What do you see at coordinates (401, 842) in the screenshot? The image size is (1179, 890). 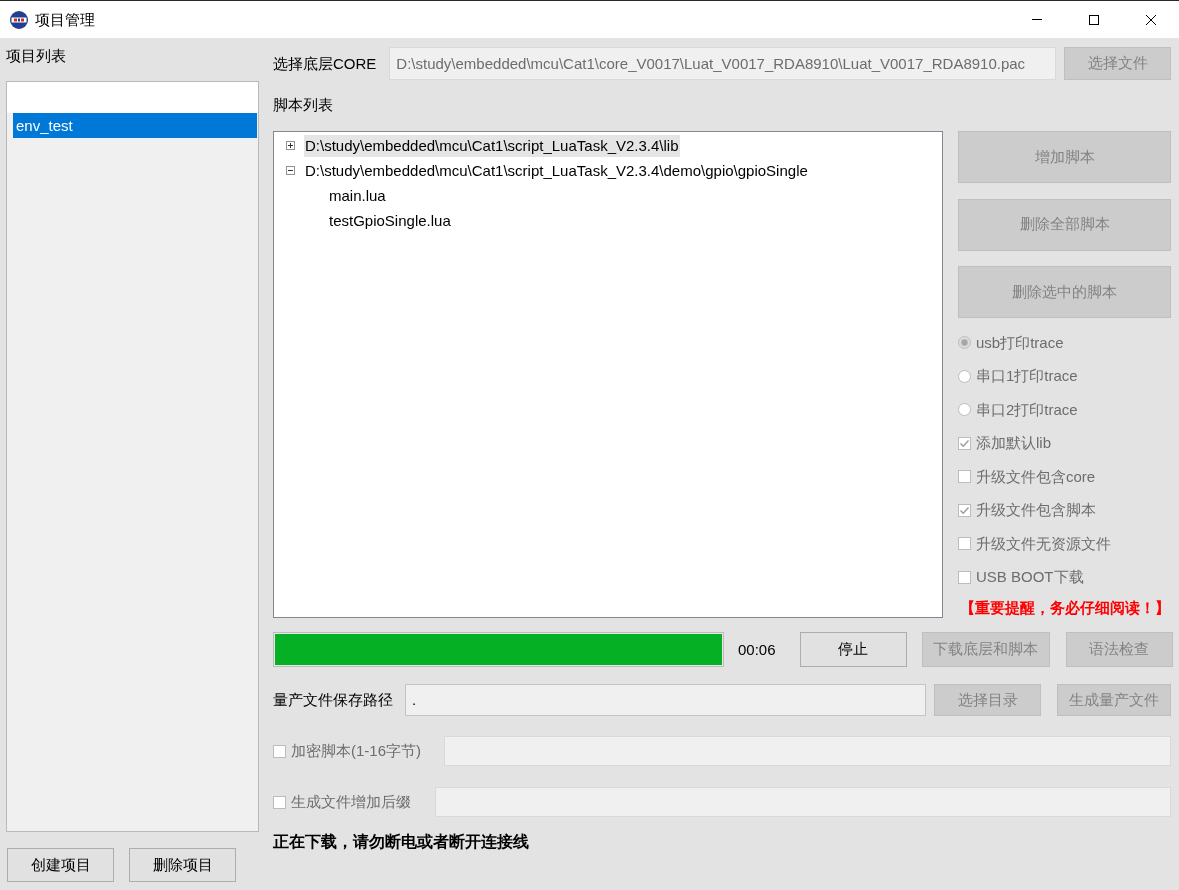 I see `status-message: 正在下载，请勿断电或者断开连接线` at bounding box center [401, 842].